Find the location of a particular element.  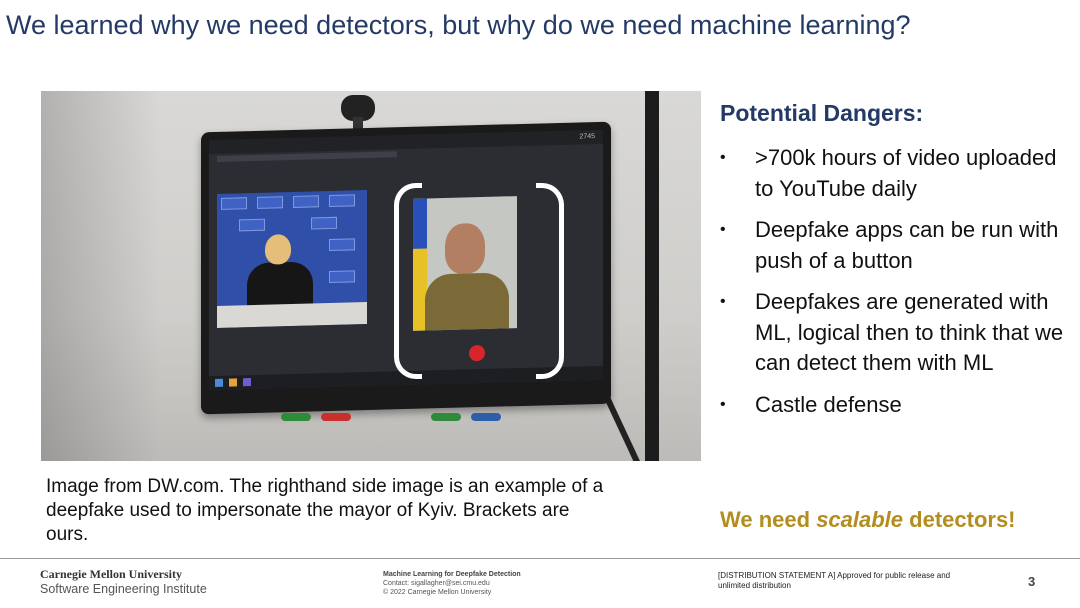

end-call-icon is located at coordinates (477, 353).